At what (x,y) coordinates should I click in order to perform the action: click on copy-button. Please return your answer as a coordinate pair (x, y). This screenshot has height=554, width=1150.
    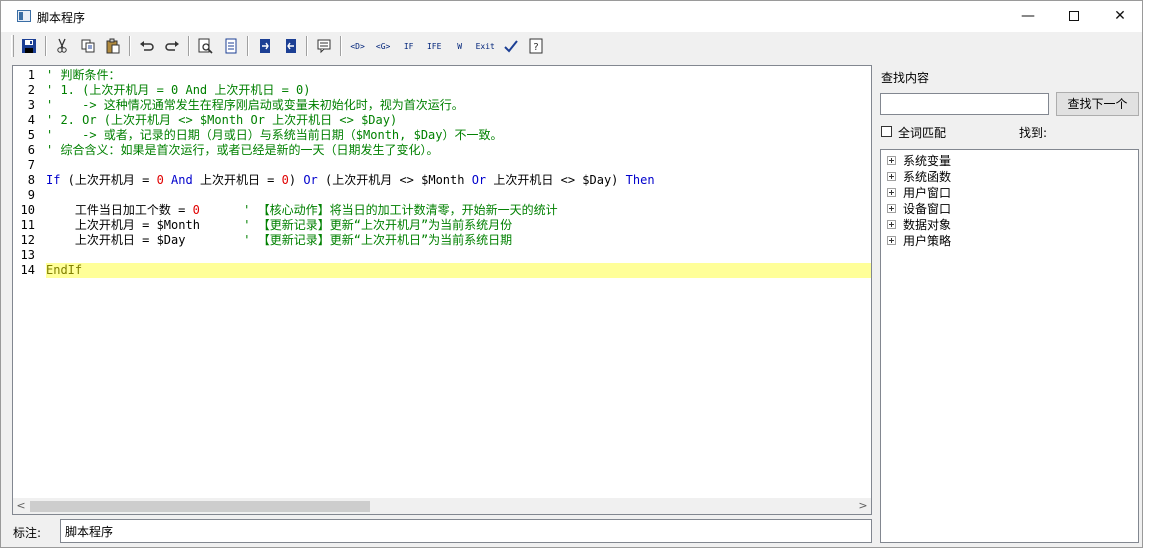
    Looking at the image, I should click on (88, 46).